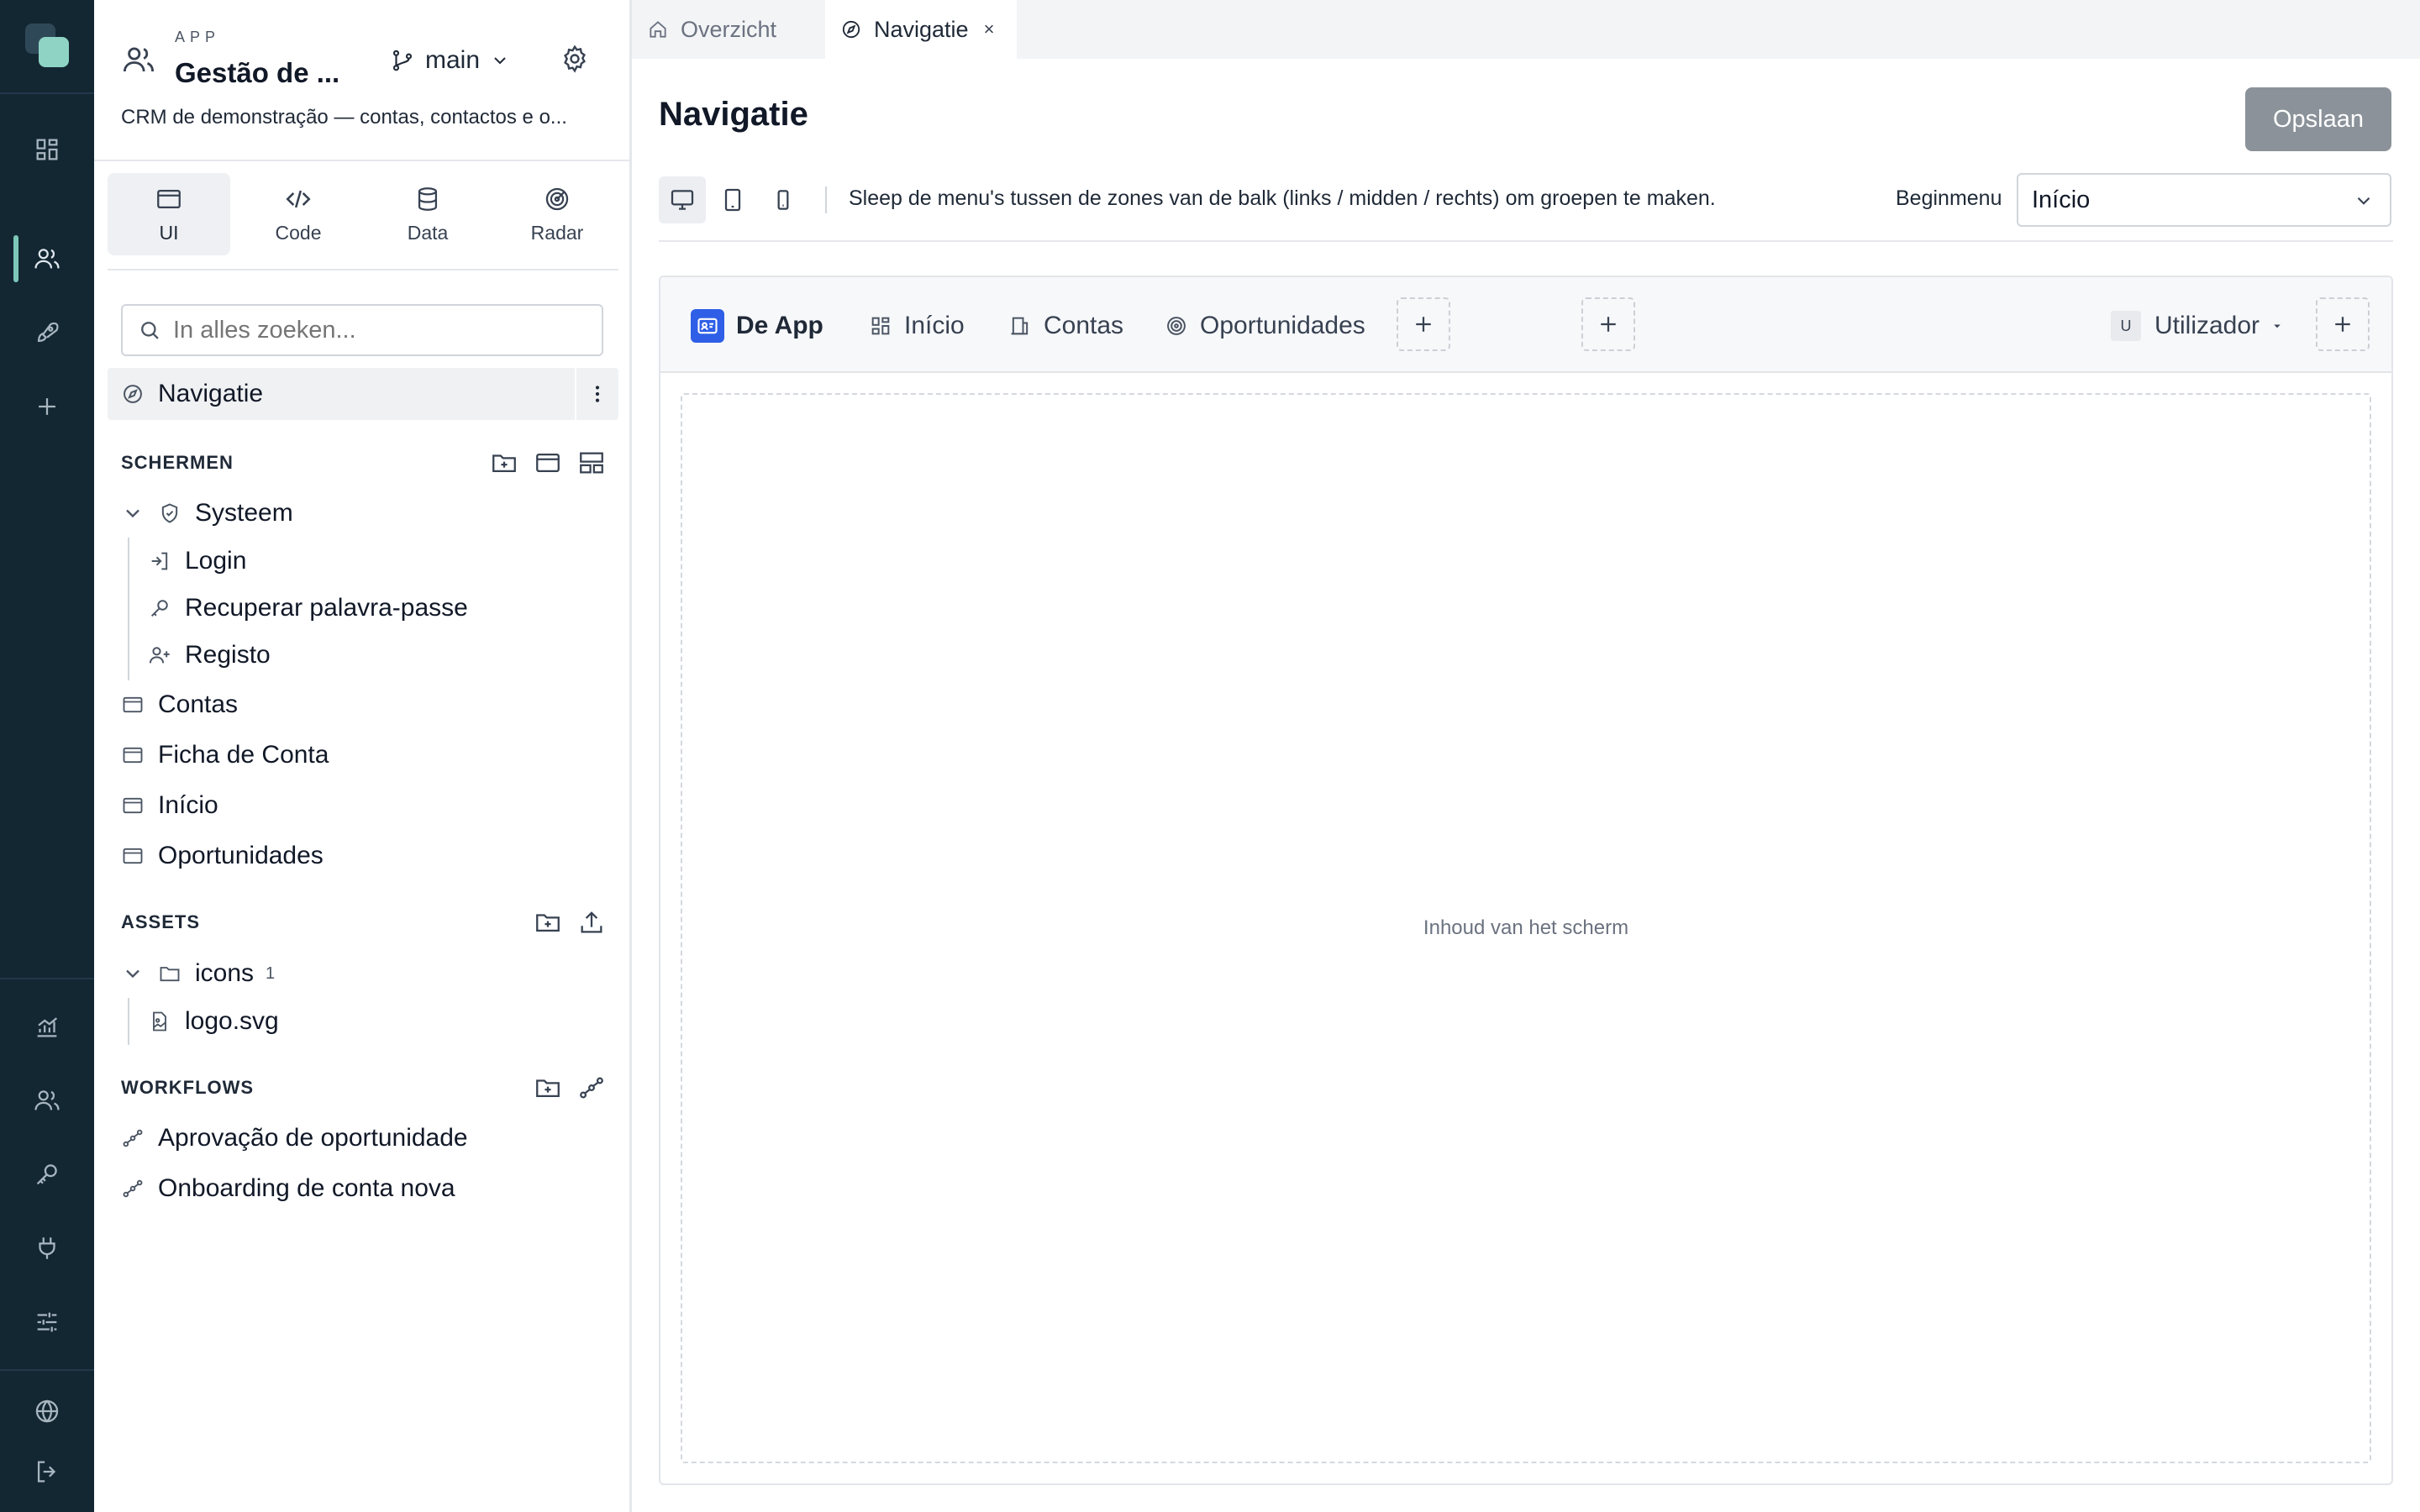 The width and height of the screenshot is (2420, 1512). Describe the element at coordinates (361, 805) in the screenshot. I see `screen-item-inicio: Início` at that location.